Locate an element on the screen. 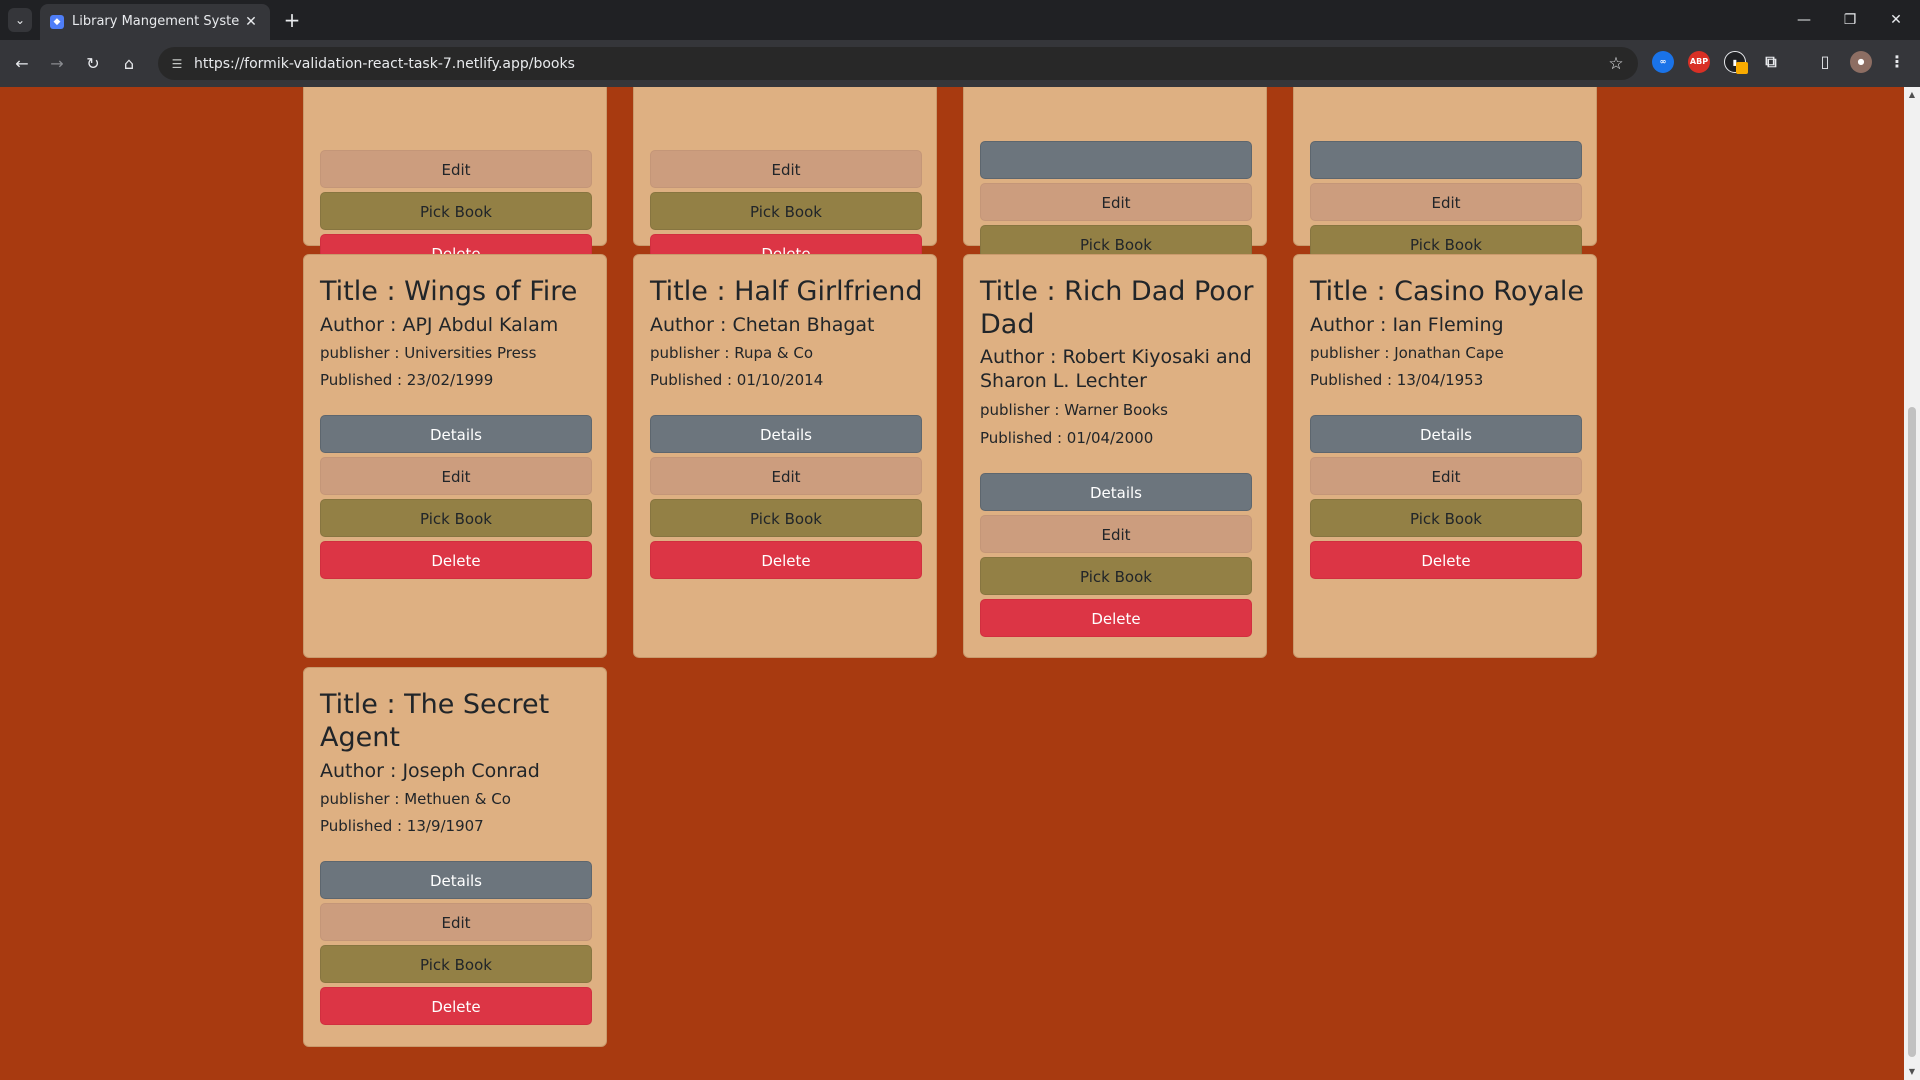 The height and width of the screenshot is (1080, 1920). home-icon: ⌂ is located at coordinates (129, 64).